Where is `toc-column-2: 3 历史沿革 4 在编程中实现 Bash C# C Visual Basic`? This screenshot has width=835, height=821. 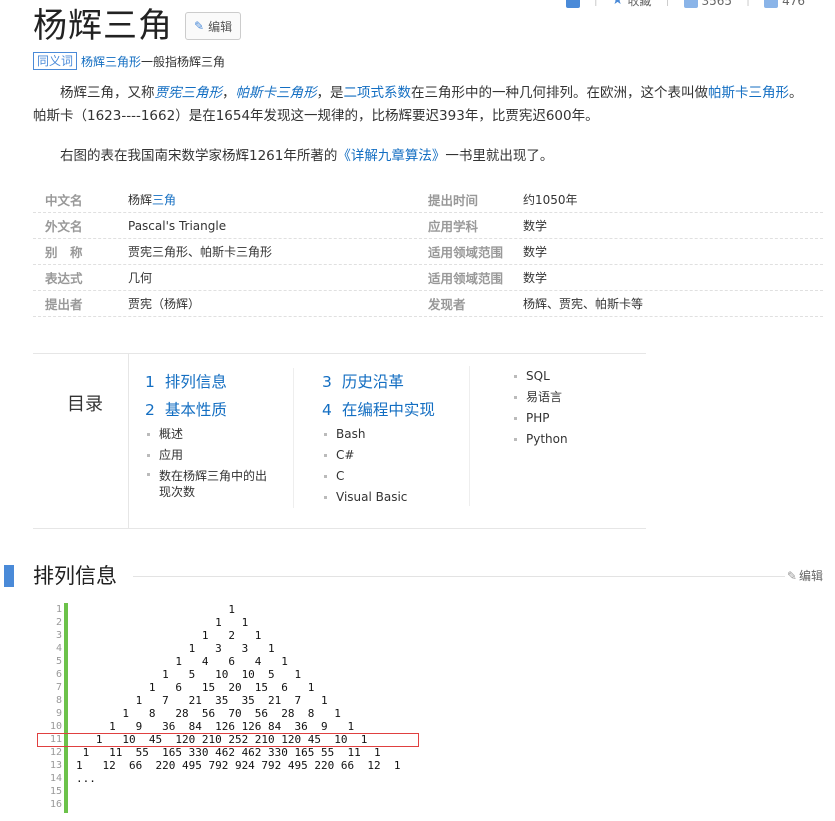
toc-column-2: 3 历史沿革 4 在编程中实现 Bash C# C Visual Basic is located at coordinates (381, 438).